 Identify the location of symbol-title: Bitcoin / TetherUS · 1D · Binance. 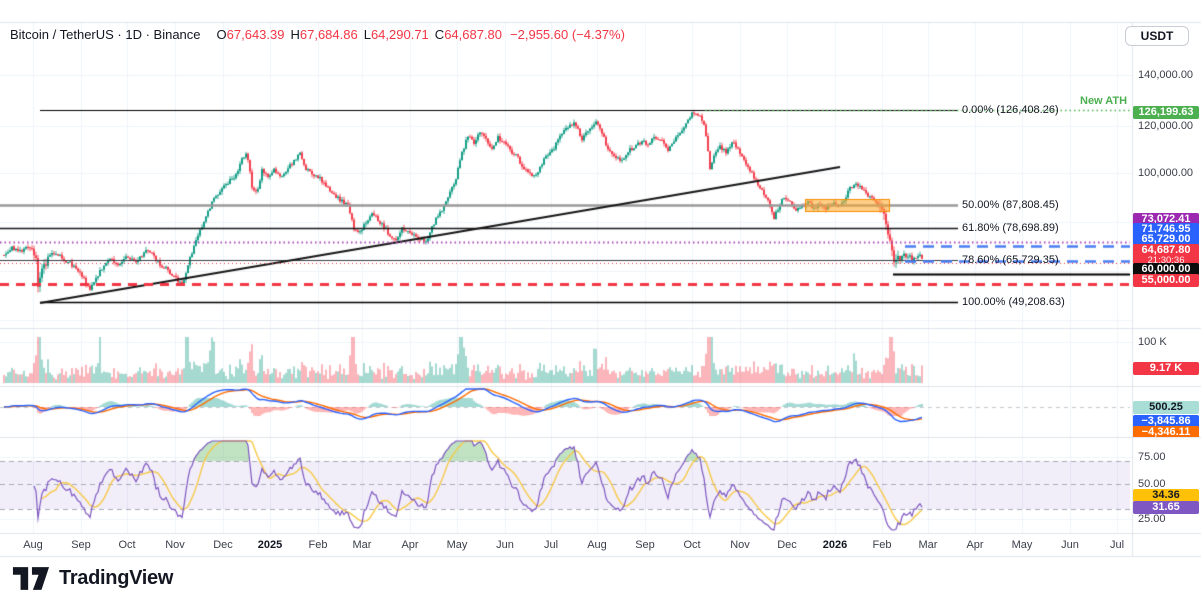
(105, 34).